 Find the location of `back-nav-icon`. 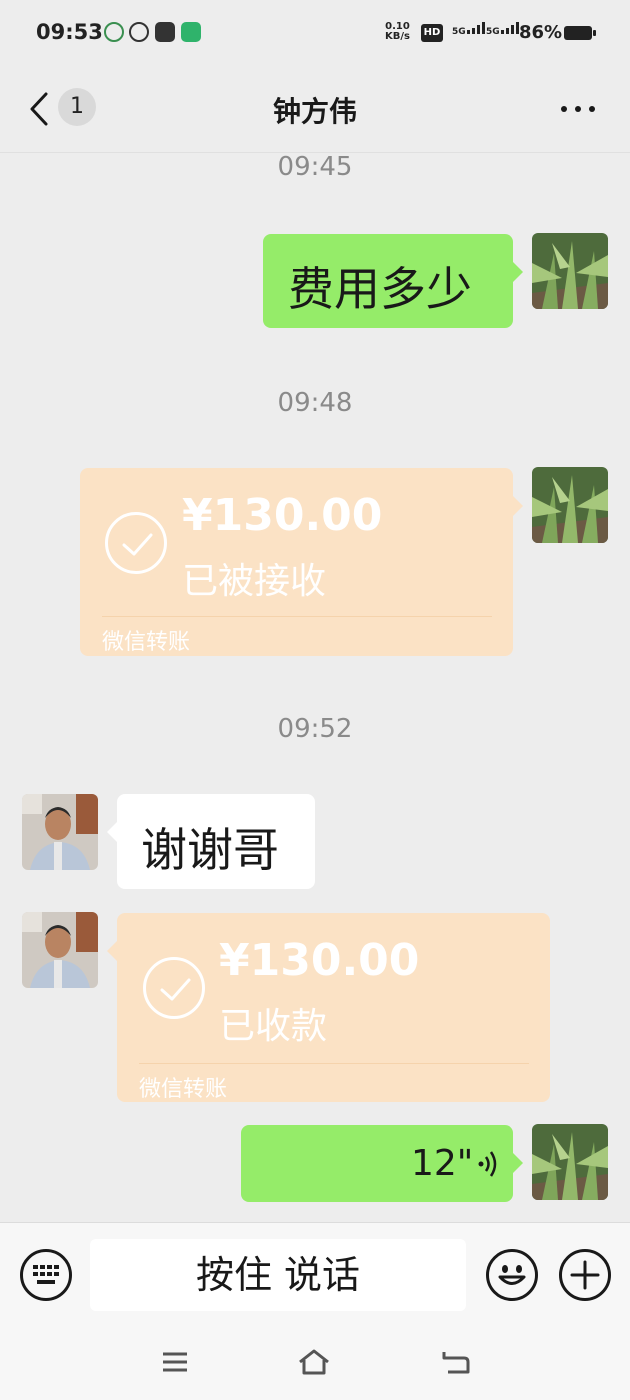

back-nav-icon is located at coordinates (455, 1362).